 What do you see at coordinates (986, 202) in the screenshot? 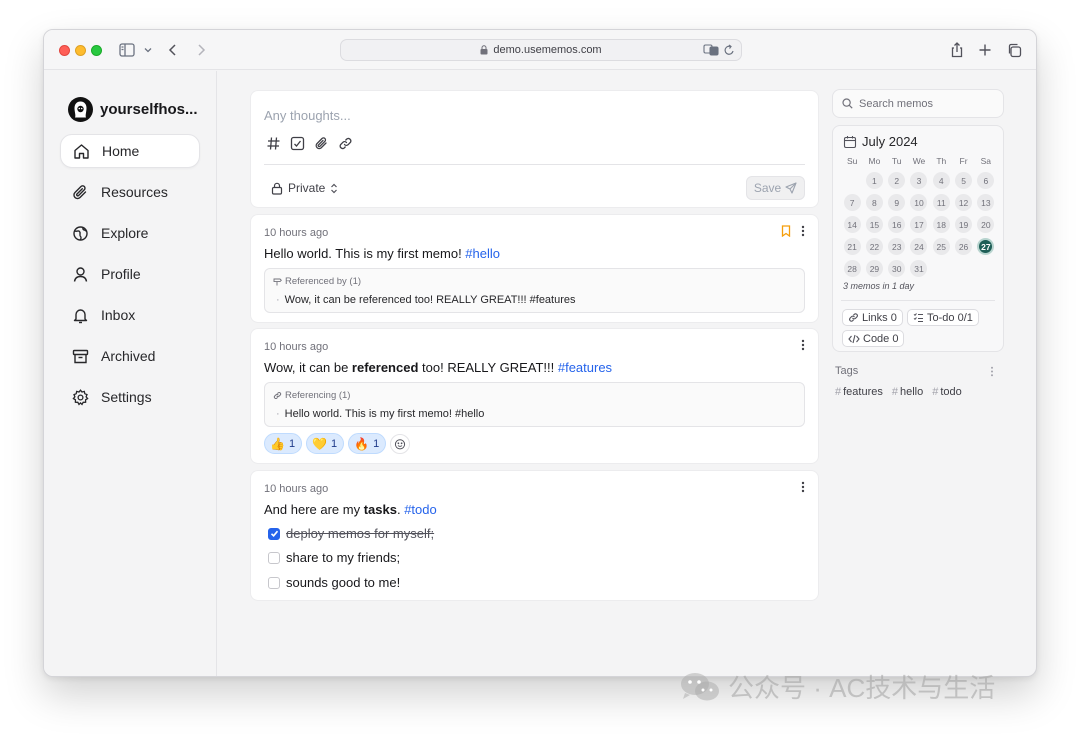
I see `calendar-day: 13` at bounding box center [986, 202].